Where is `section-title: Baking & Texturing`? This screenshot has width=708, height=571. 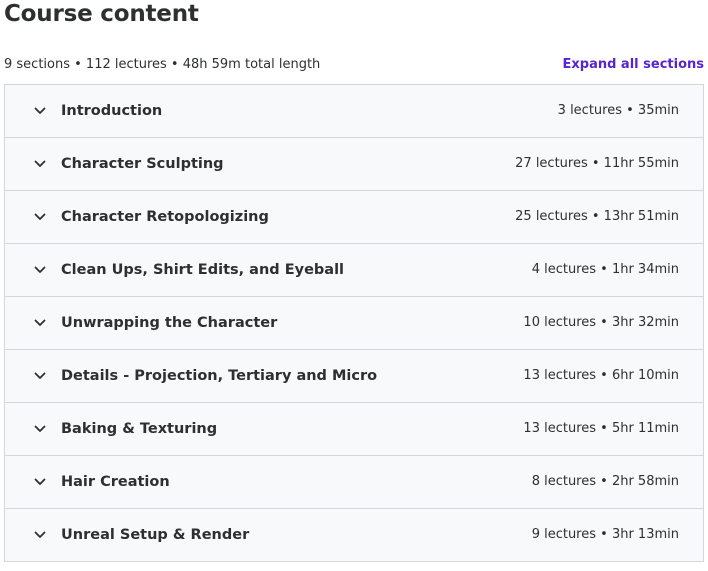 section-title: Baking & Texturing is located at coordinates (139, 429).